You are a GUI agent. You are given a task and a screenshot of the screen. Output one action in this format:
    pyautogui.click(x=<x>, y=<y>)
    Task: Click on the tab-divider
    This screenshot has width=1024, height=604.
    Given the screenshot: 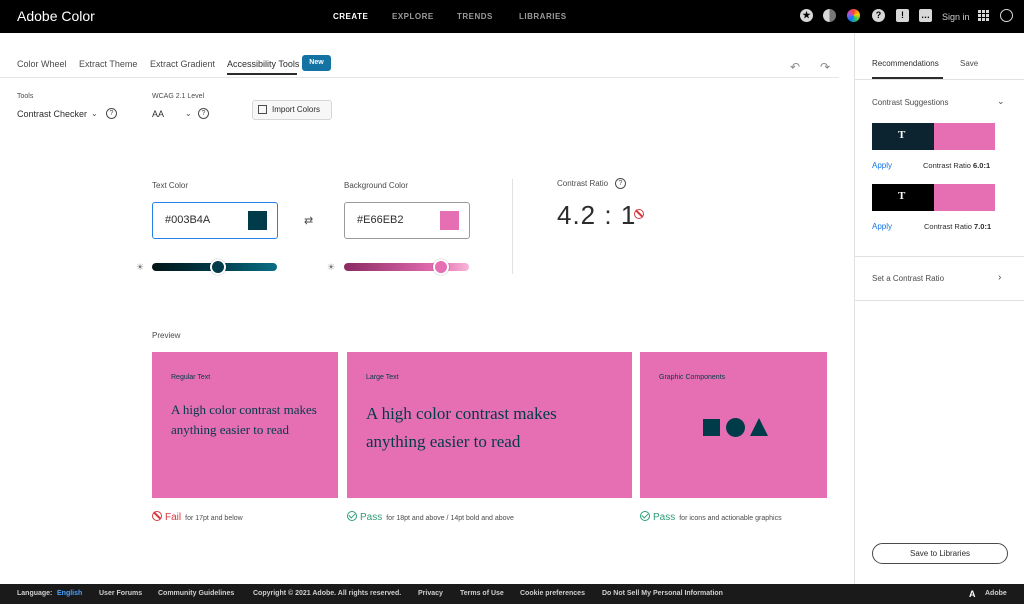 What is the action you would take?
    pyautogui.click(x=419, y=77)
    